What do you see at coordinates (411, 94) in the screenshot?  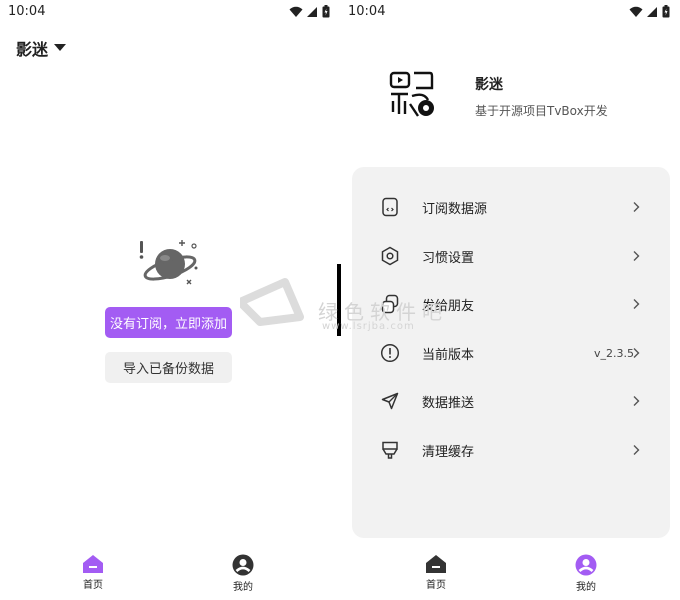 I see `app-logo-icon` at bounding box center [411, 94].